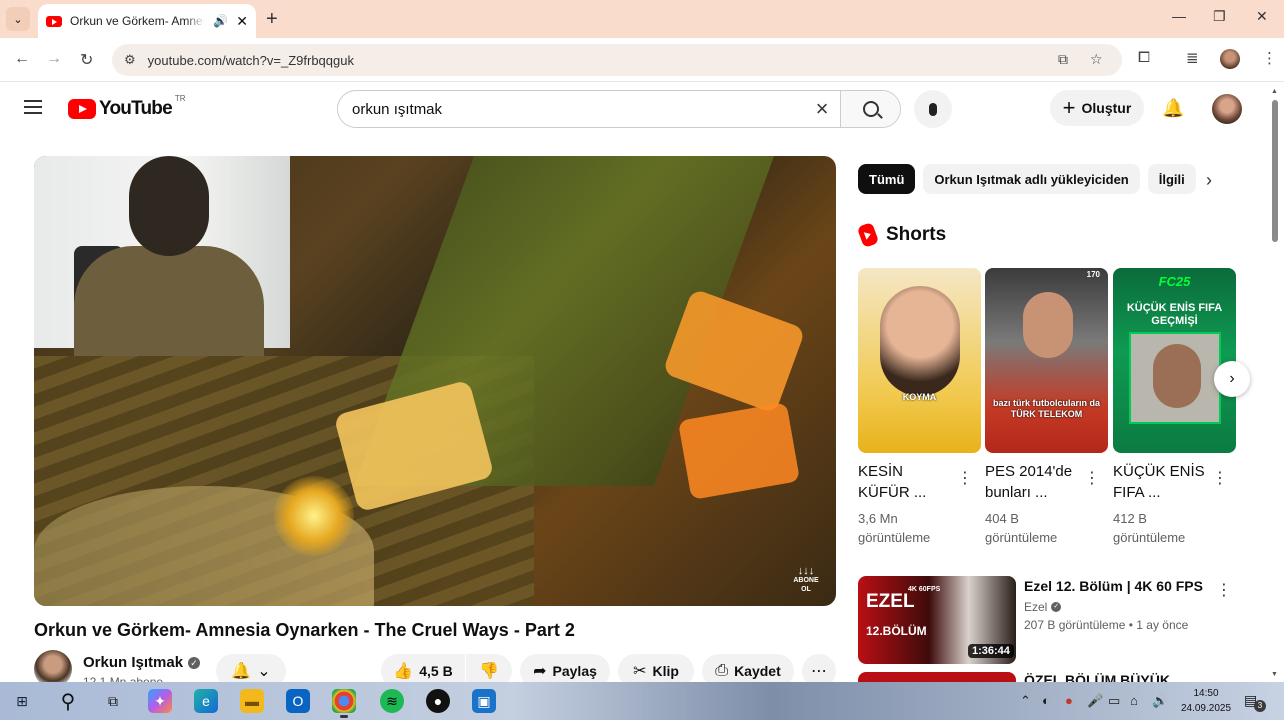 This screenshot has width=1284, height=720. I want to click on browser-menu-icon: ⋮, so click(1269, 58).